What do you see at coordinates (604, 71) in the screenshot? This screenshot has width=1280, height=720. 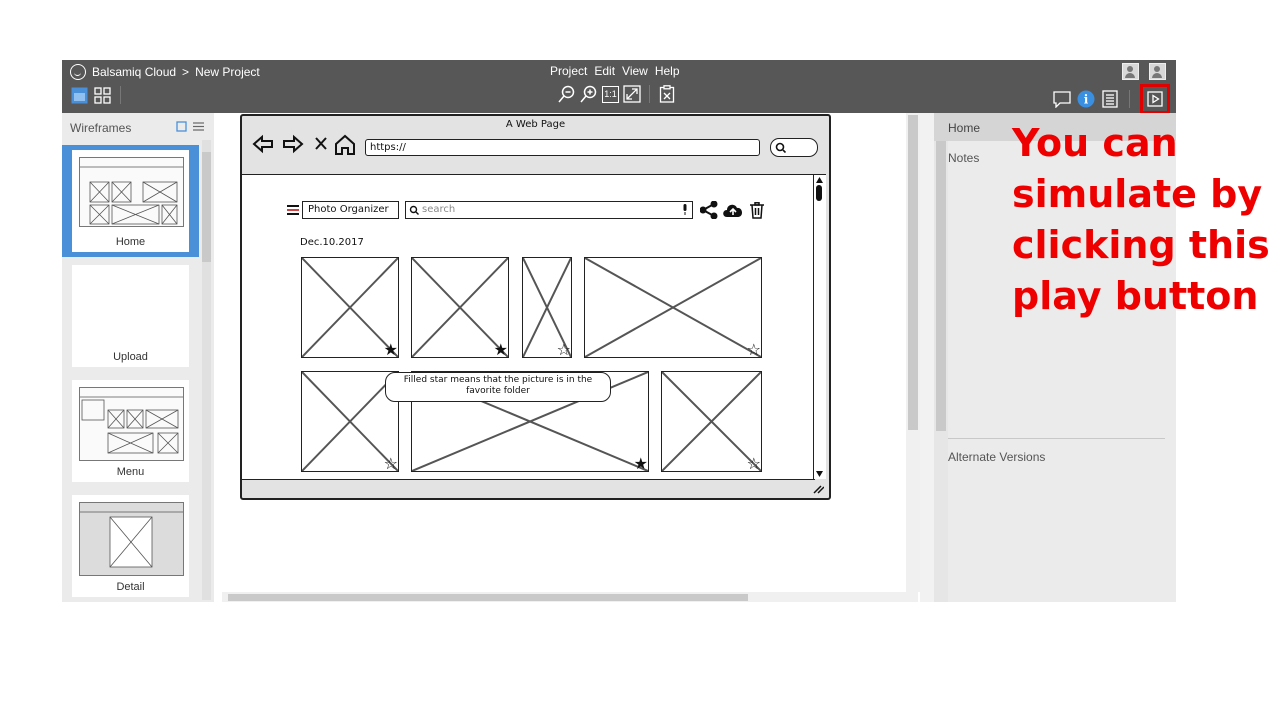 I see `menu-edit: Edit` at bounding box center [604, 71].